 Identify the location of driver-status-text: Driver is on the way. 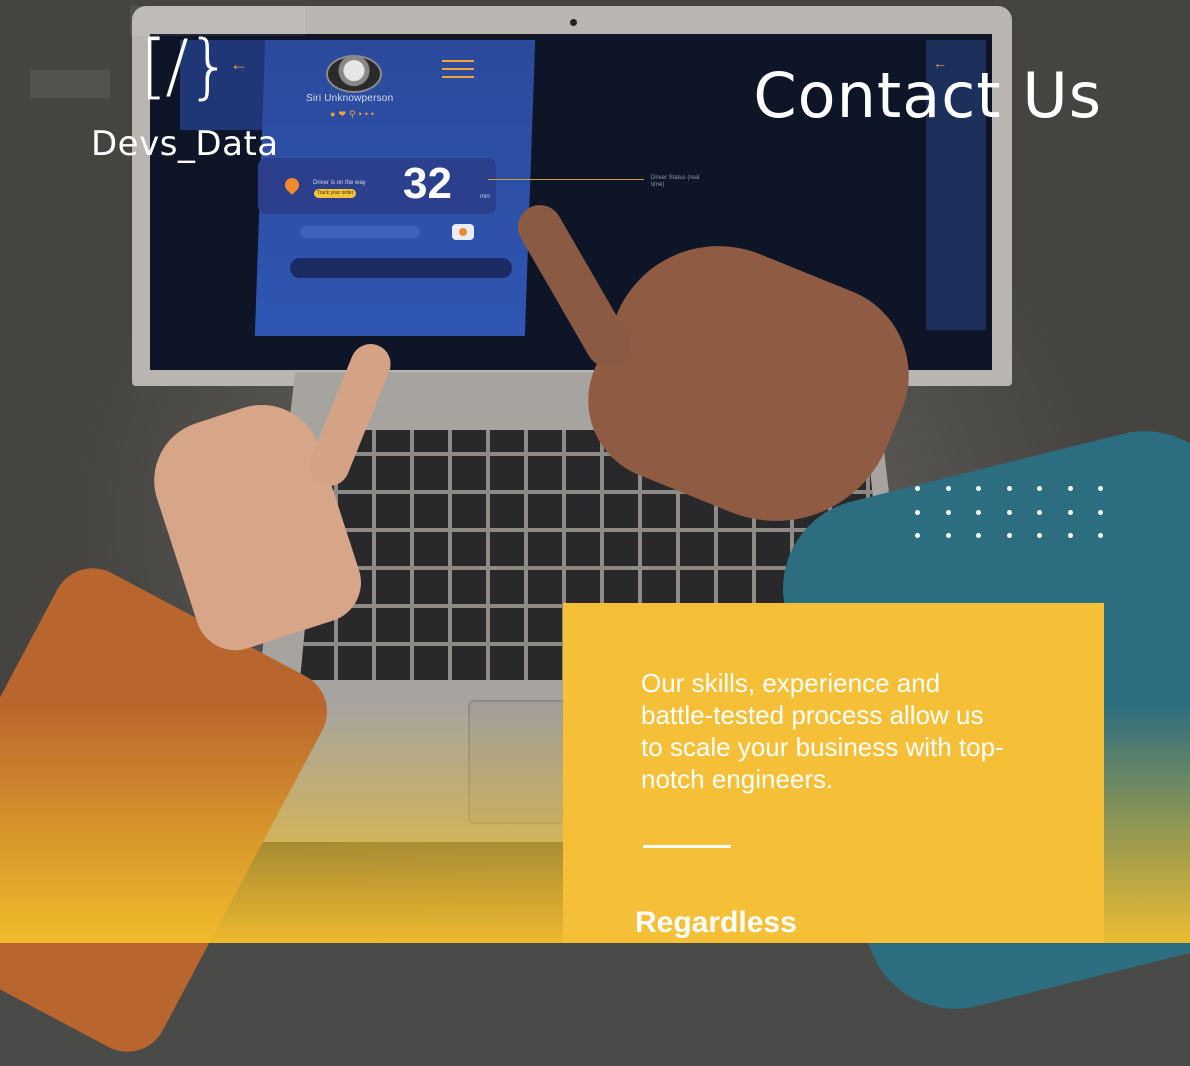
(339, 183).